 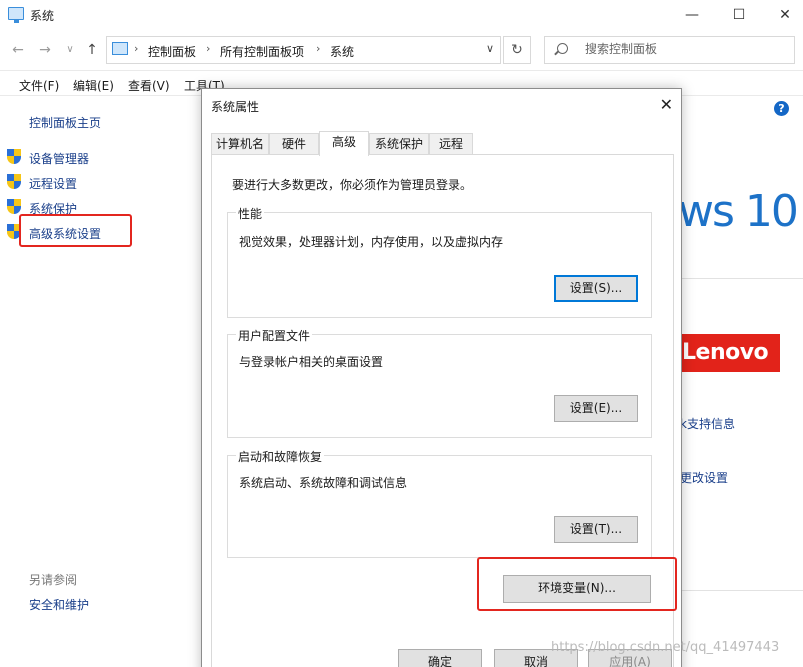 I want to click on highlight-box-advanced-settings, so click(x=75, y=230).